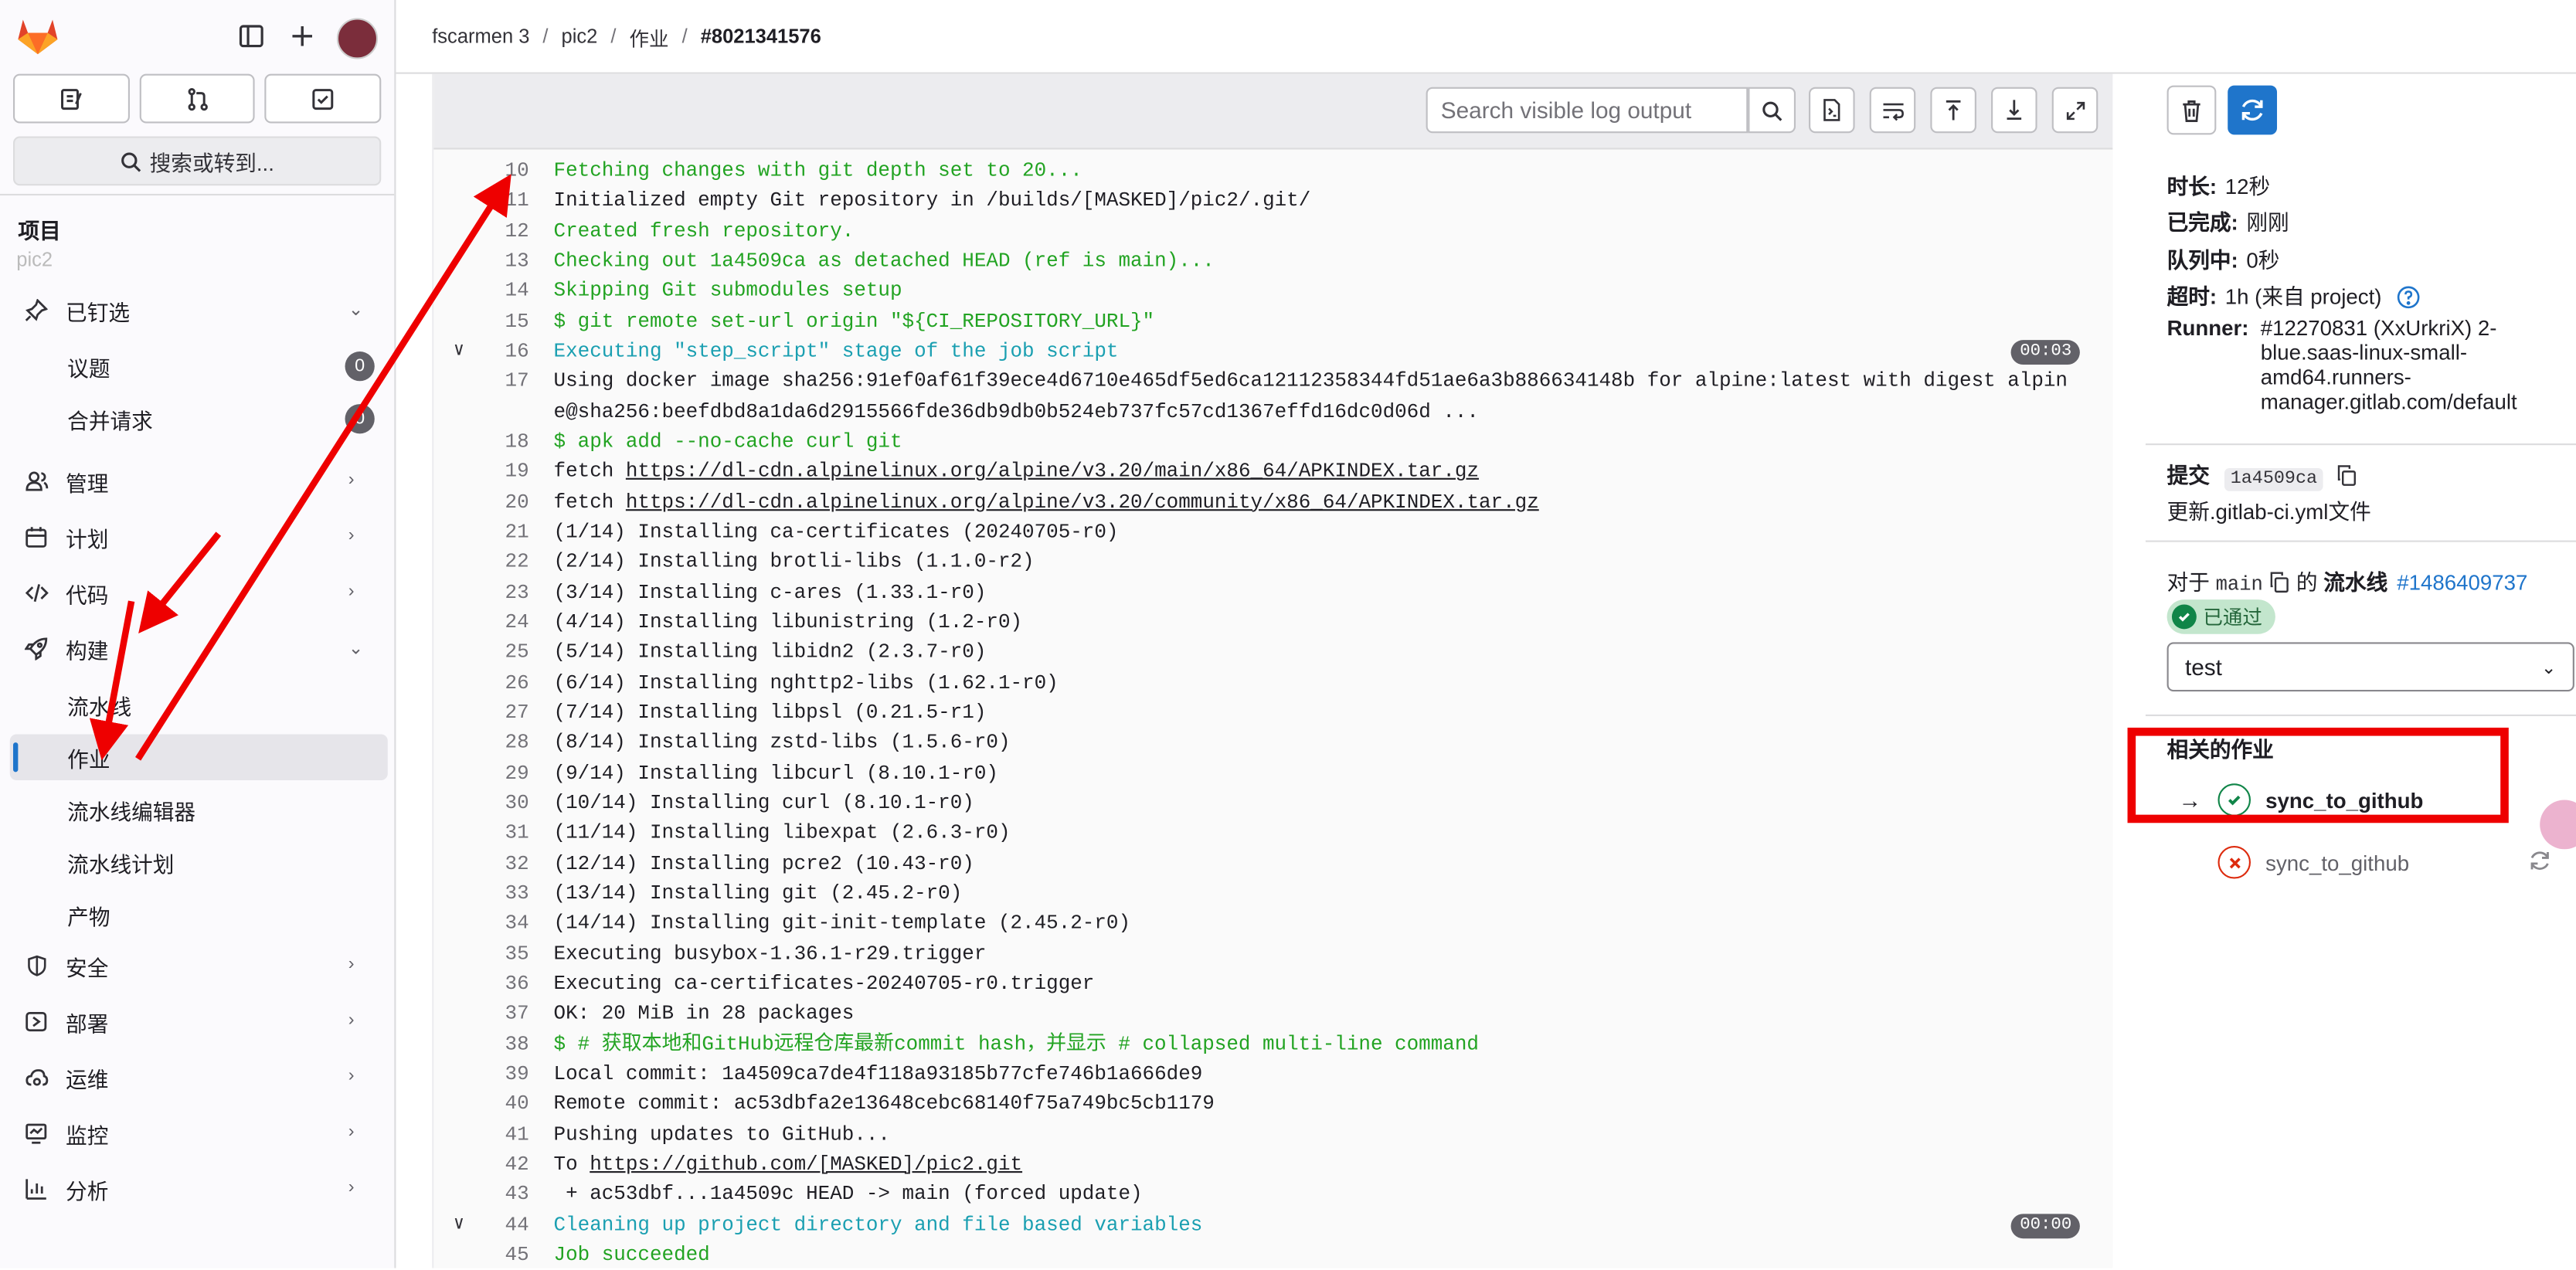 The image size is (2576, 1270). I want to click on sidebar-item-plan: 计划 ›, so click(199, 537).